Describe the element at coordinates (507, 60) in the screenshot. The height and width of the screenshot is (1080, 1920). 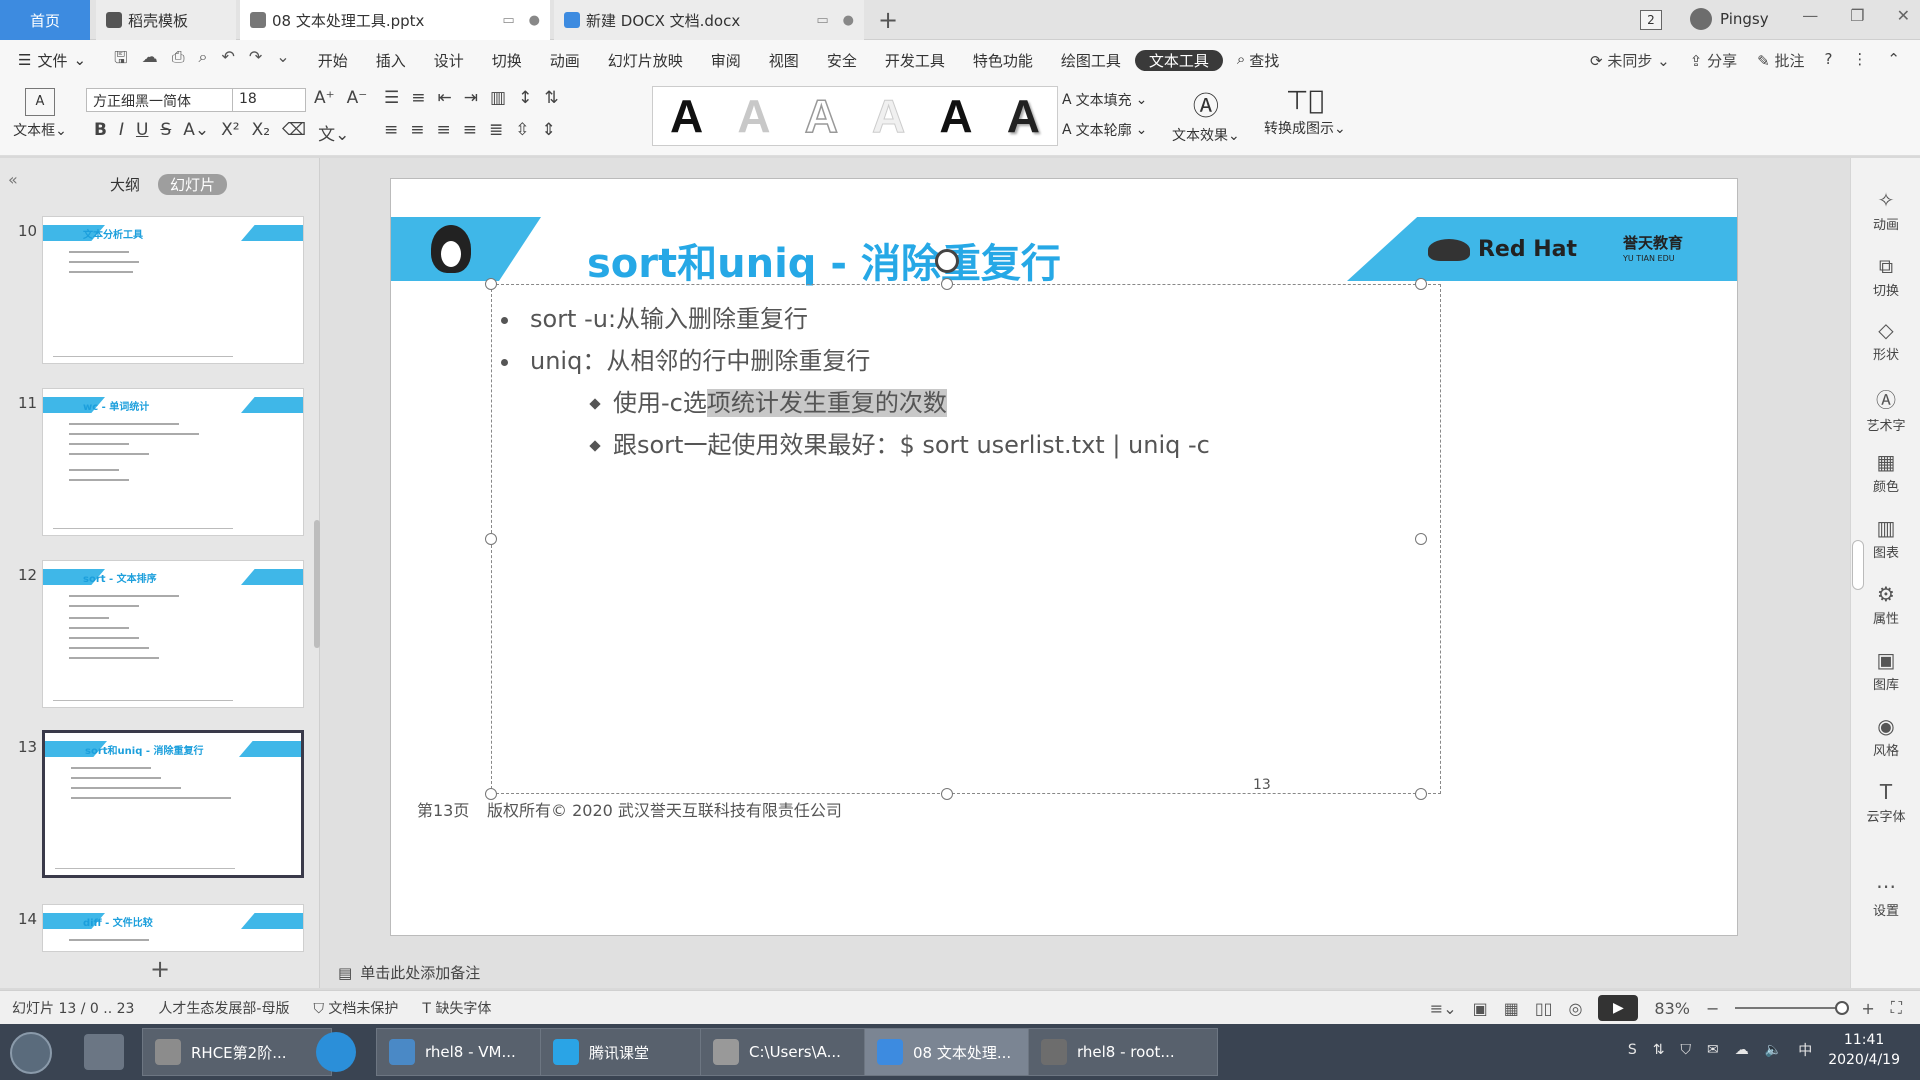
I see `menu-item-transition: 切换` at that location.